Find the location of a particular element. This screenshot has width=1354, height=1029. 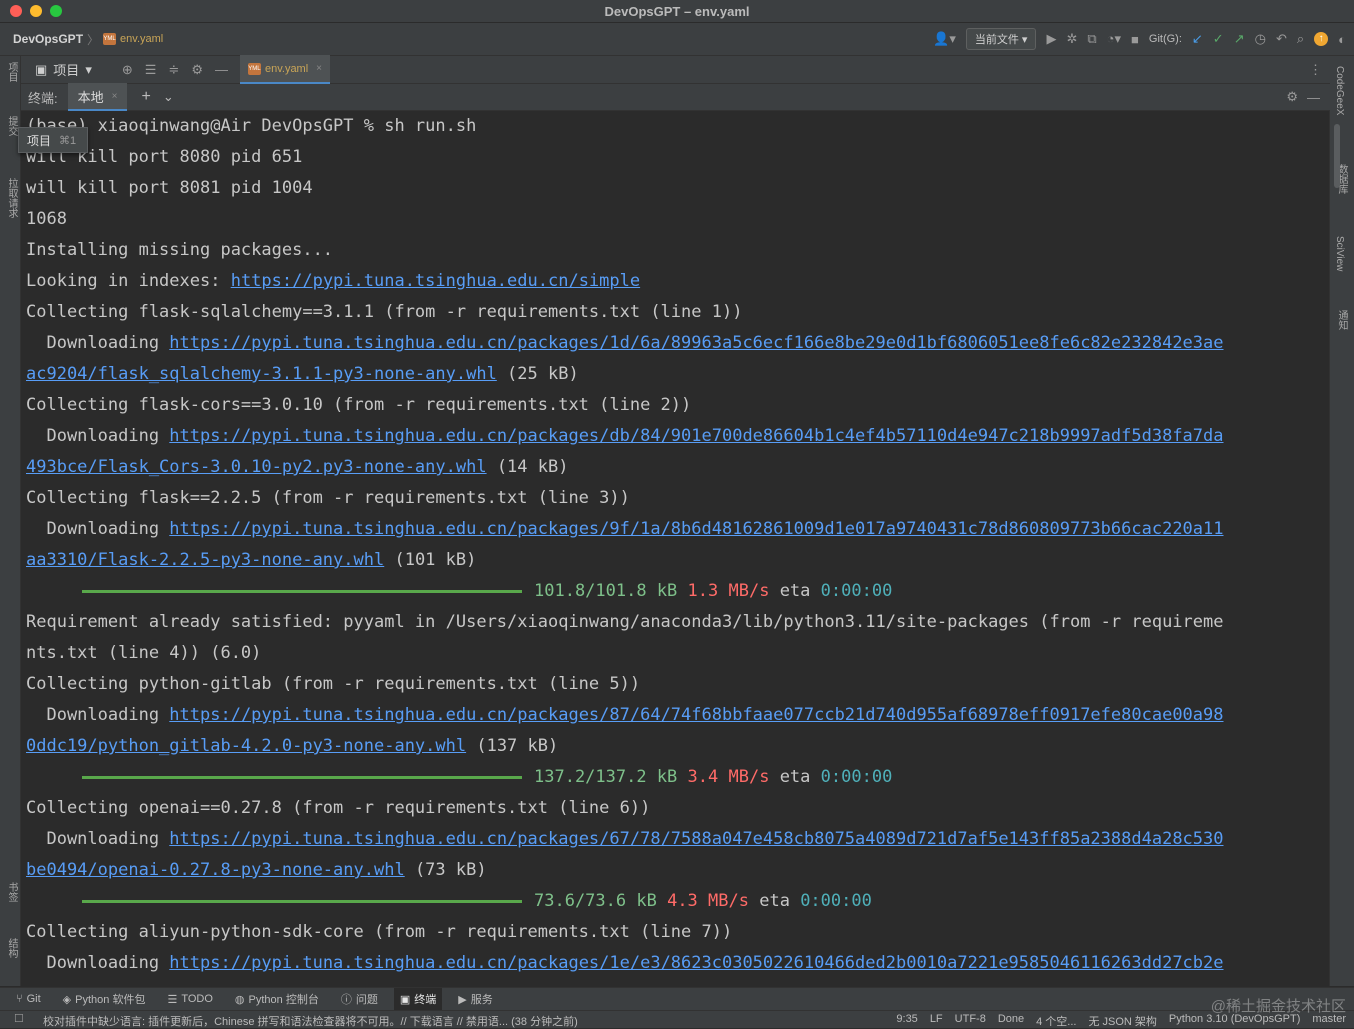

terminal-link: aa3310/Flask-2.2.5-py3-none-any.whl is located at coordinates (205, 560).